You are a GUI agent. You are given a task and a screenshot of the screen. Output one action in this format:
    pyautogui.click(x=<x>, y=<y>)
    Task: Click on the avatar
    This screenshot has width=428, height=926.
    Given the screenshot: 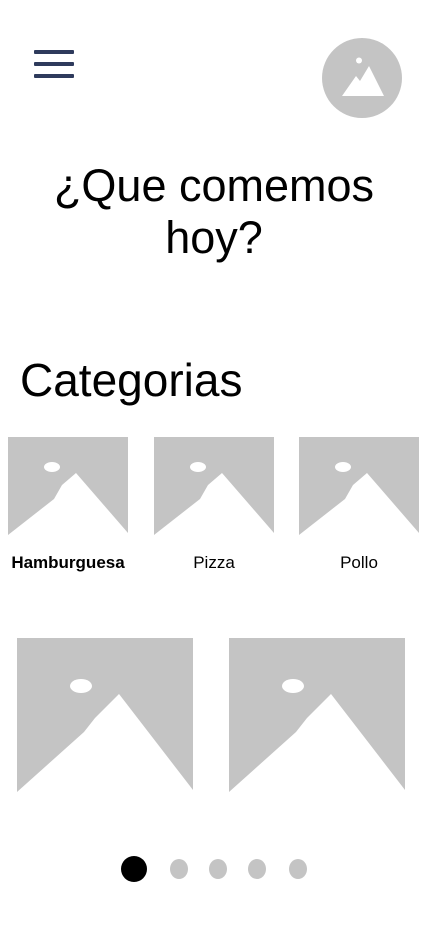 What is the action you would take?
    pyautogui.click(x=362, y=78)
    